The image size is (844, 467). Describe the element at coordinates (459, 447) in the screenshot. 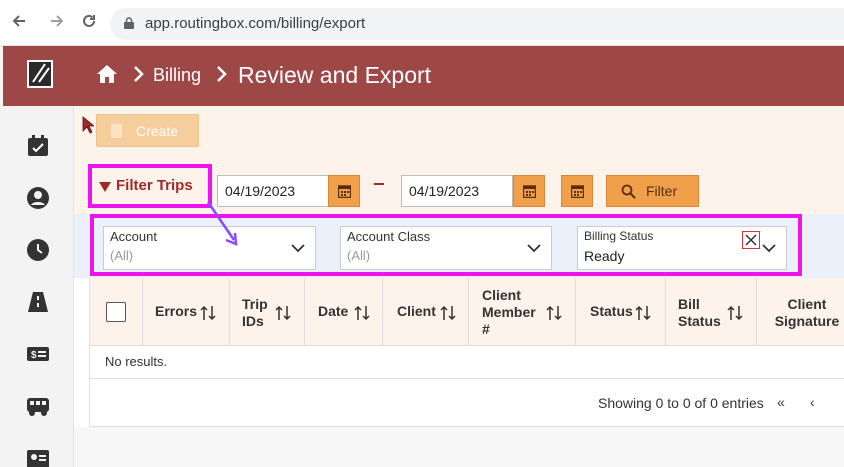

I see `content-footer` at that location.